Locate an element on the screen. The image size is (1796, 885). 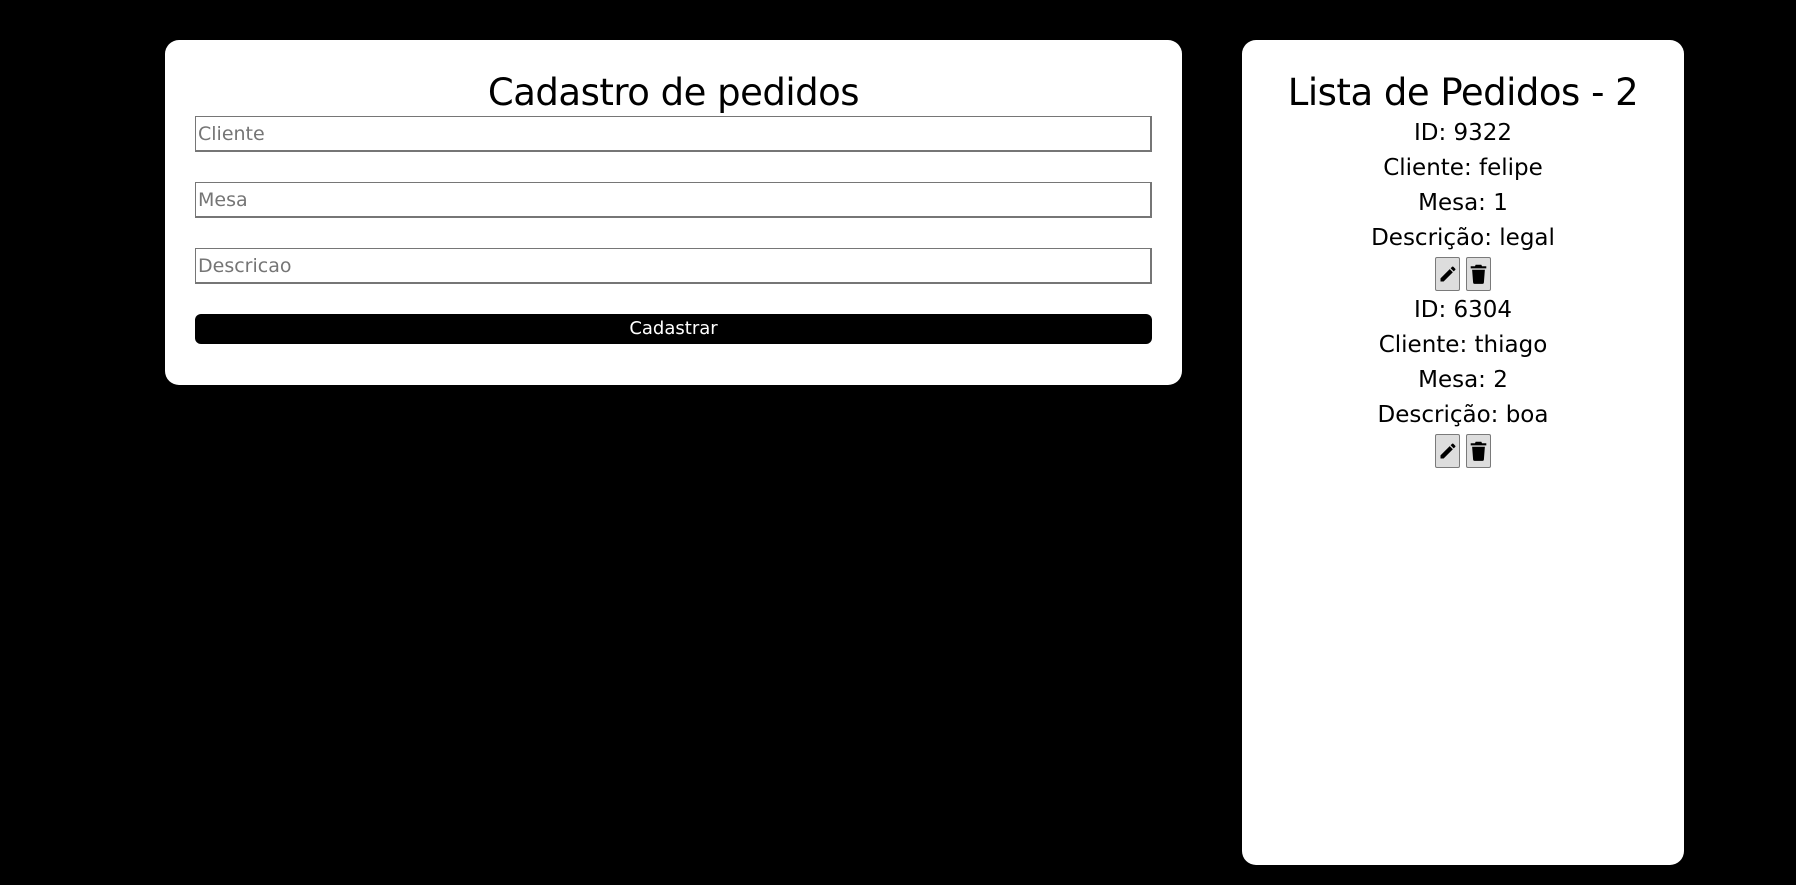
order-mesa: Mesa: 2 is located at coordinates (1463, 380).